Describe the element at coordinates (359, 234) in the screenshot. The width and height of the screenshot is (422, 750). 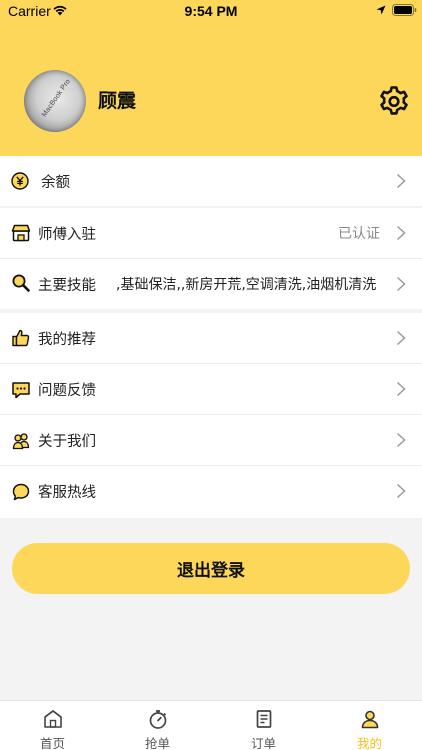
I see `certification-status: 已认证` at that location.